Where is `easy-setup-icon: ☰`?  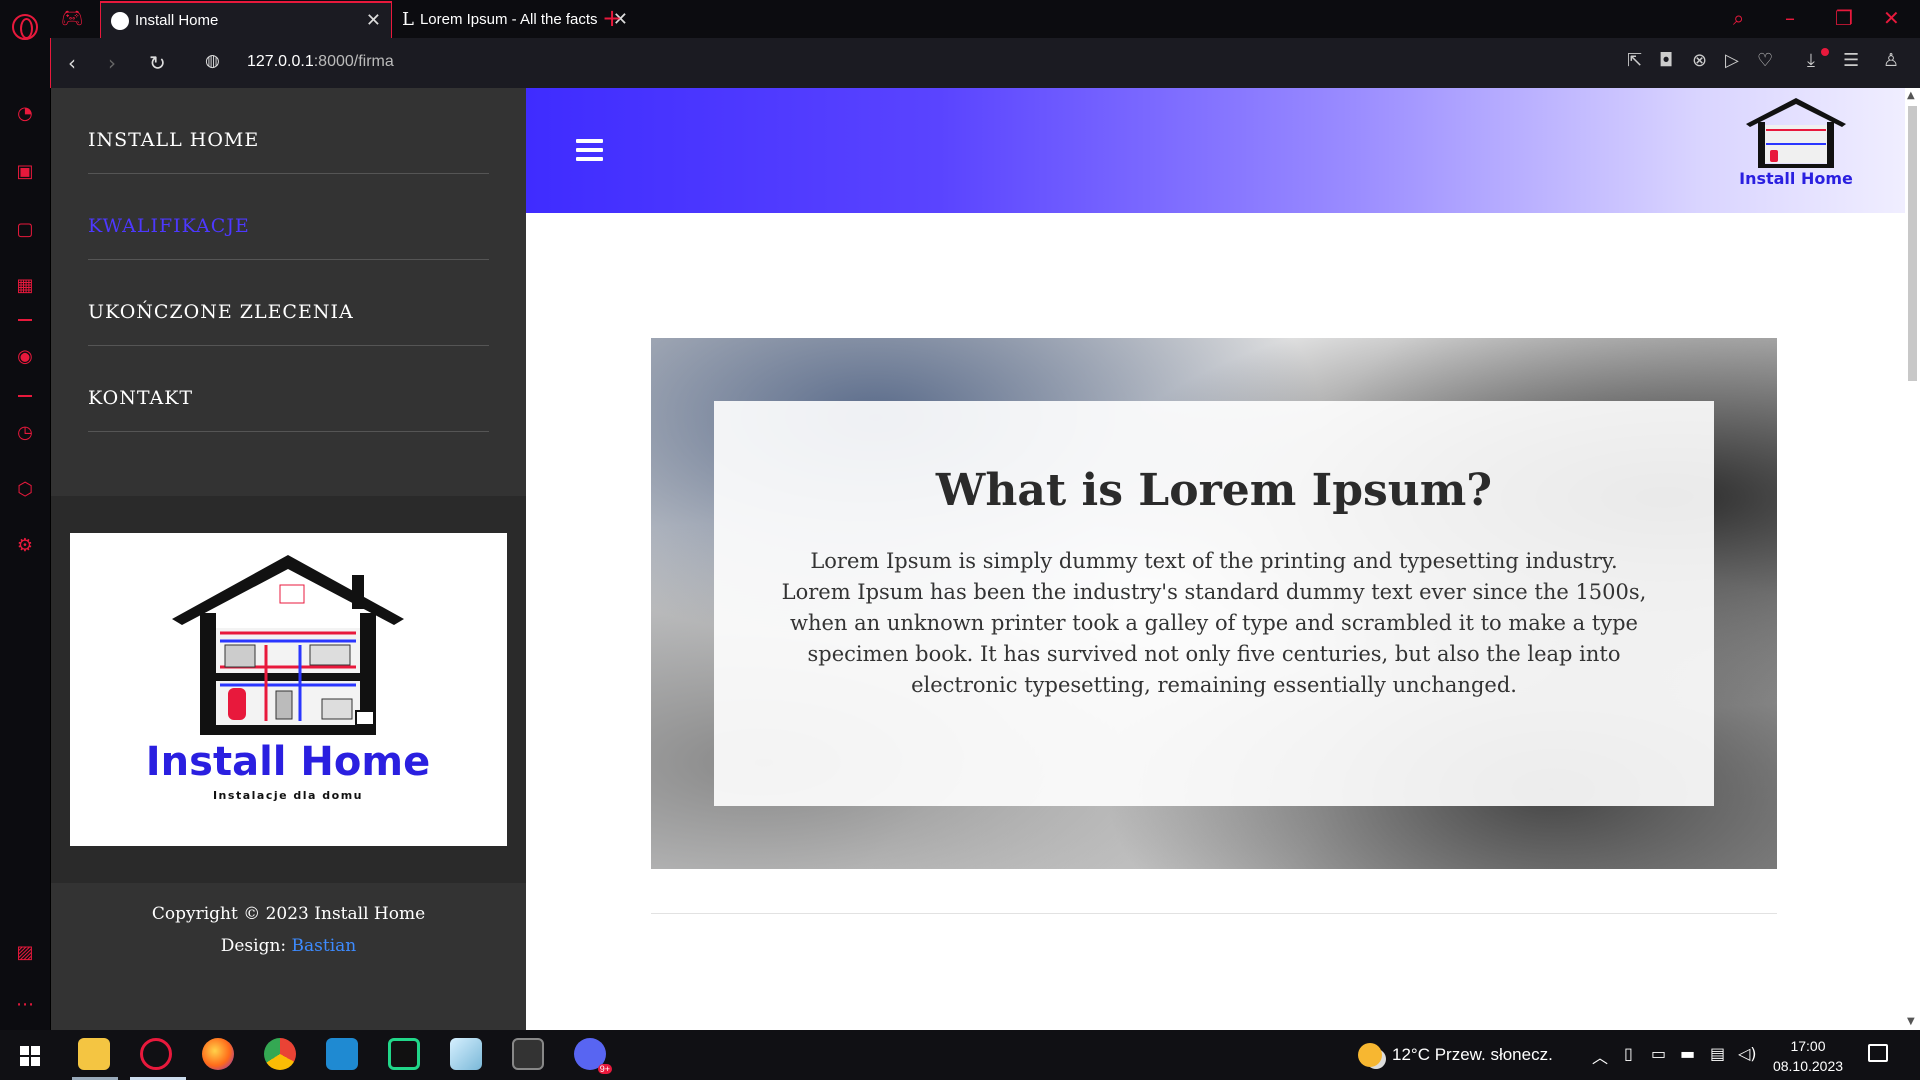 easy-setup-icon: ☰ is located at coordinates (1851, 60).